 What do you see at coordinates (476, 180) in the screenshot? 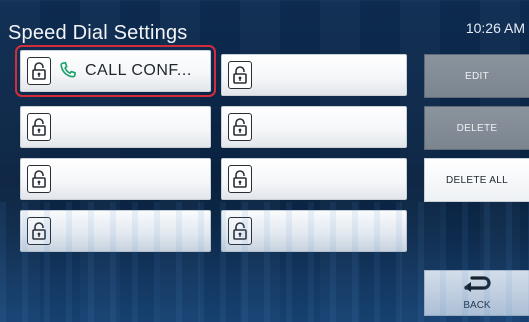
I see `delete-all-button: DELETE ALL` at bounding box center [476, 180].